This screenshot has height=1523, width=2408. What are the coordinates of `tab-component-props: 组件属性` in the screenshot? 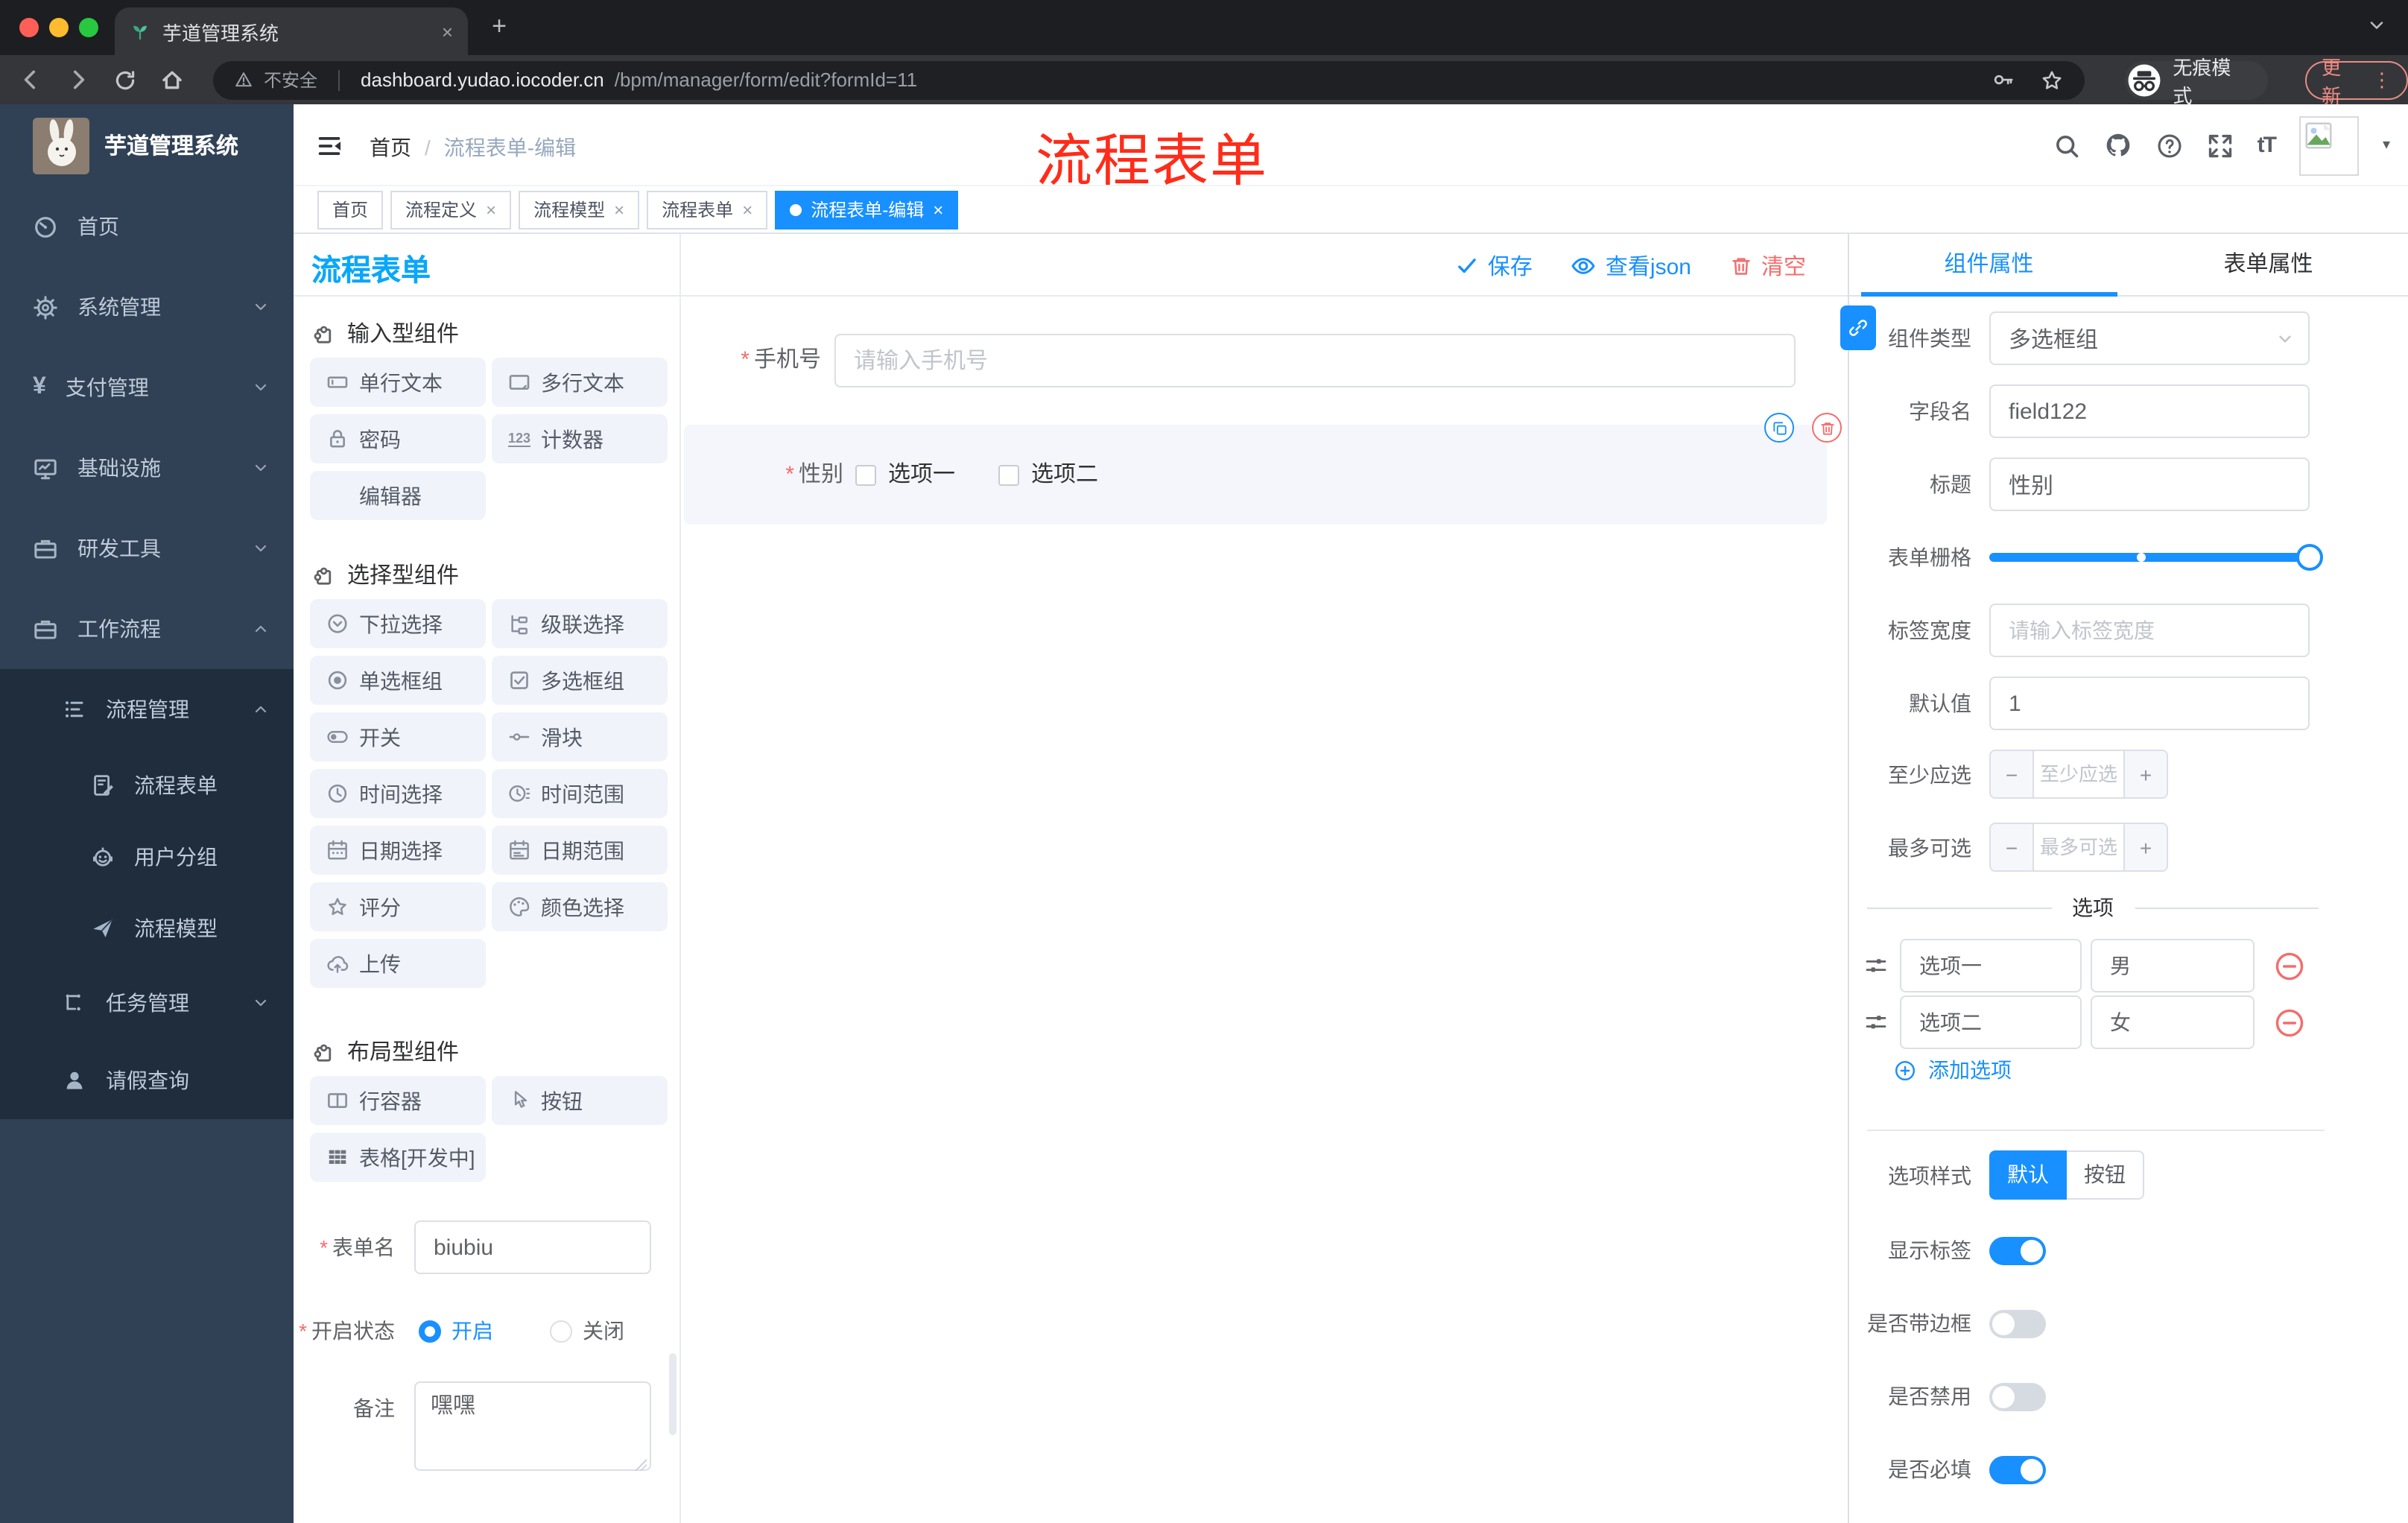 It's located at (1989, 265).